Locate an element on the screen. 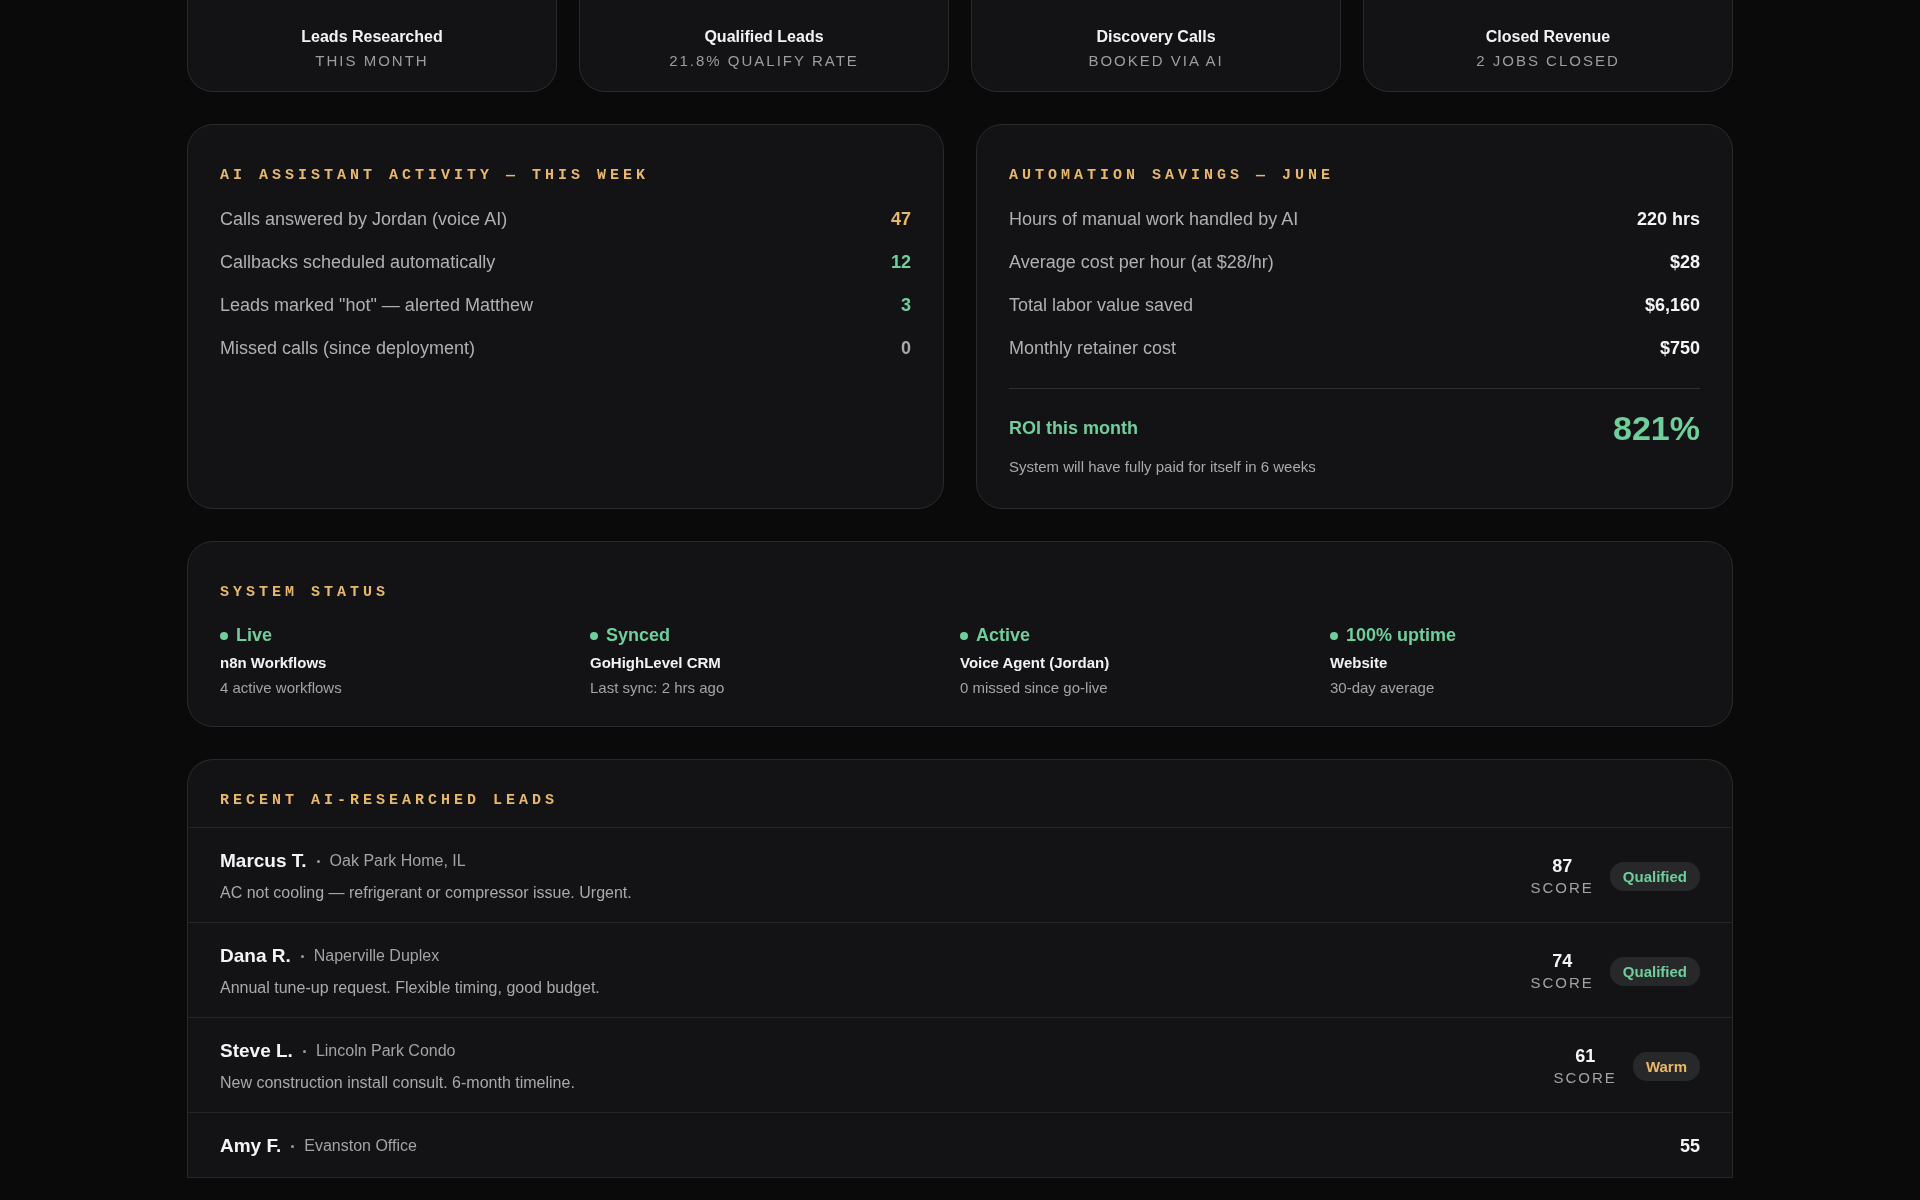  stat-caption: 21.8% QUALIFY RATE is located at coordinates (764, 60).